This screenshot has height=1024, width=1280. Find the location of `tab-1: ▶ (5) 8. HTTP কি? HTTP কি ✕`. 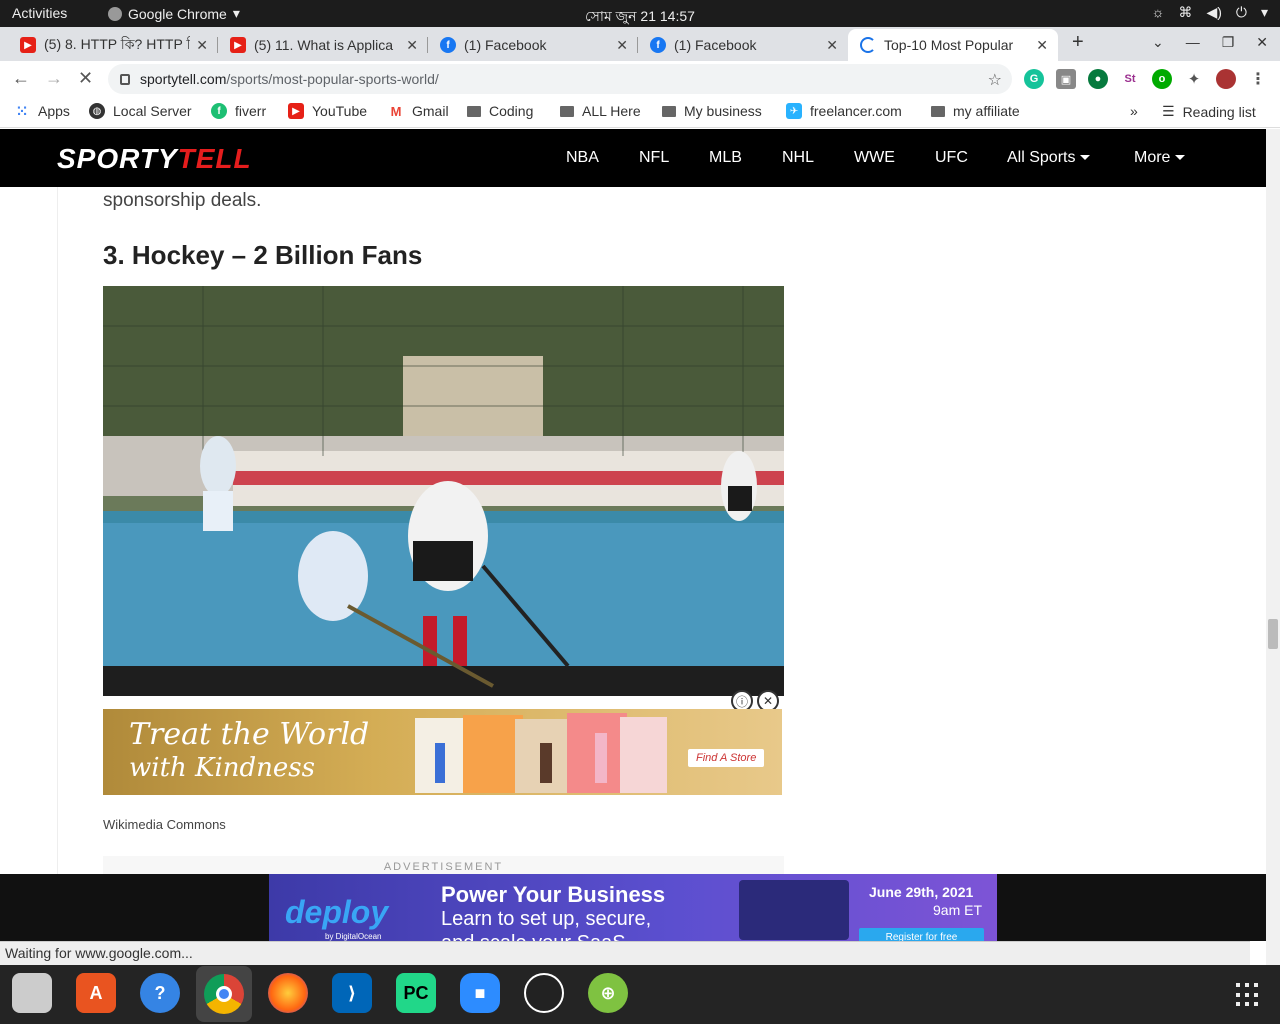

tab-1: ▶ (5) 8. HTTP কি? HTTP কি ✕ is located at coordinates (113, 45).